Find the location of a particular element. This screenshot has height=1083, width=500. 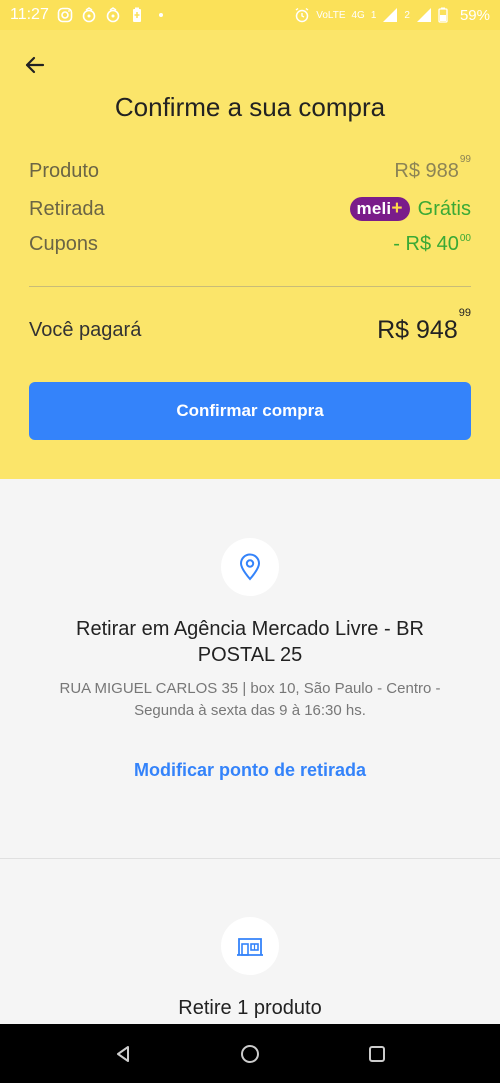

coupons-value-cents: 00 is located at coordinates (465, 238).